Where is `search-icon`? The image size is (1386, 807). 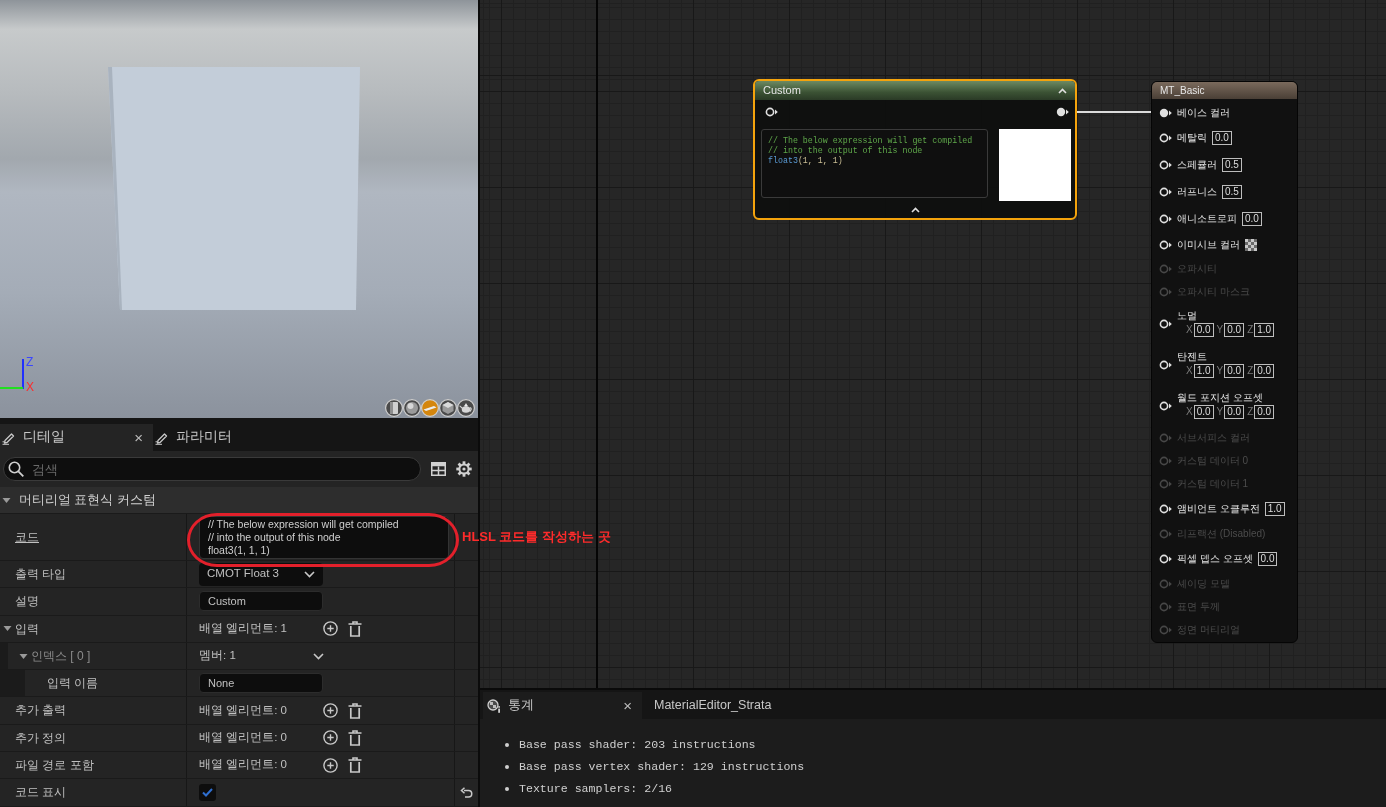 search-icon is located at coordinates (16, 469).